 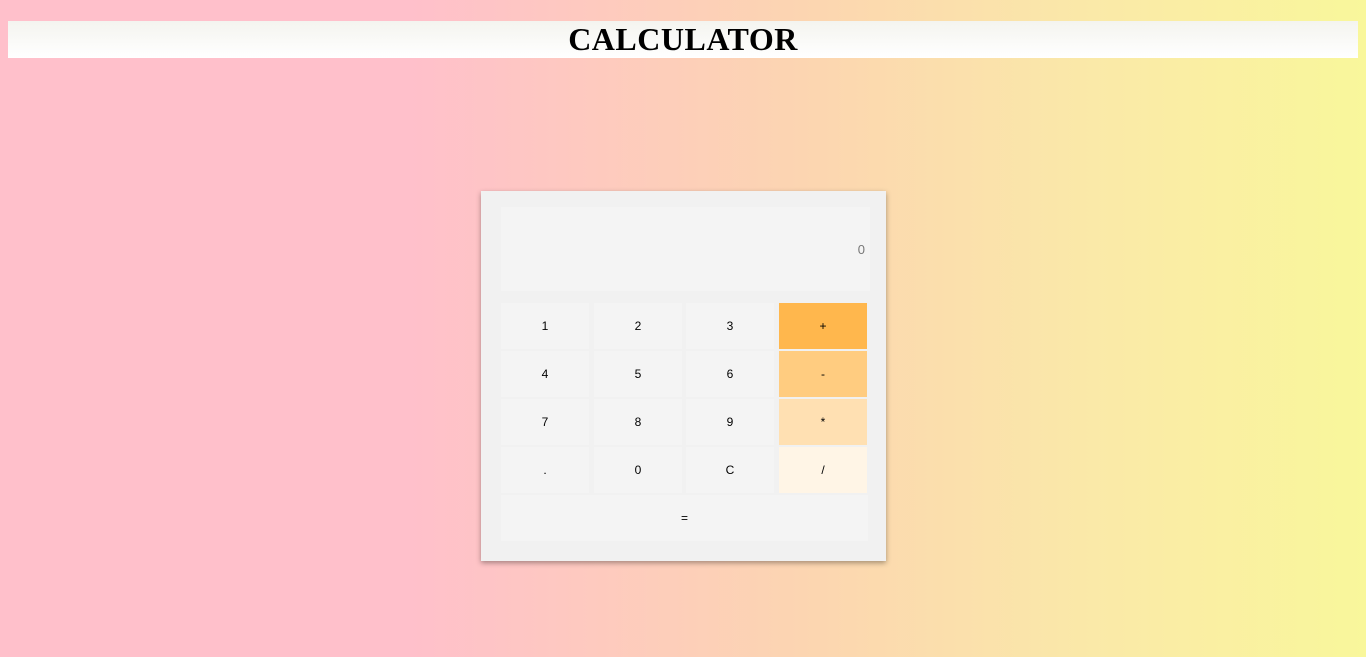 I want to click on key-9: 9, so click(x=730, y=422).